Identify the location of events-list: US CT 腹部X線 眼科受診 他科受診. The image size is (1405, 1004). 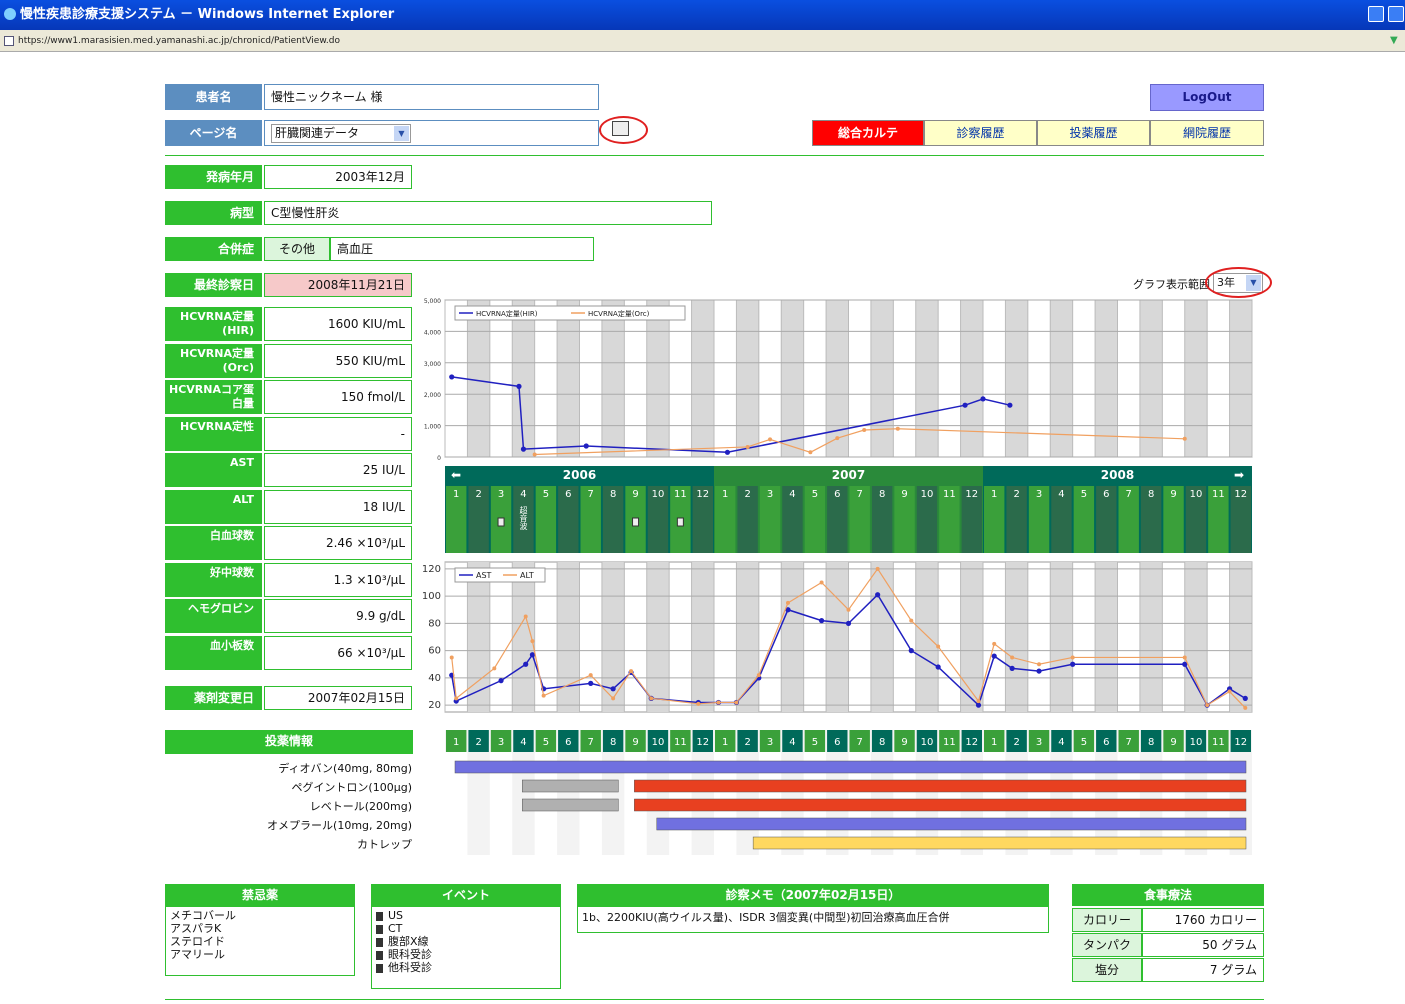
(466, 947).